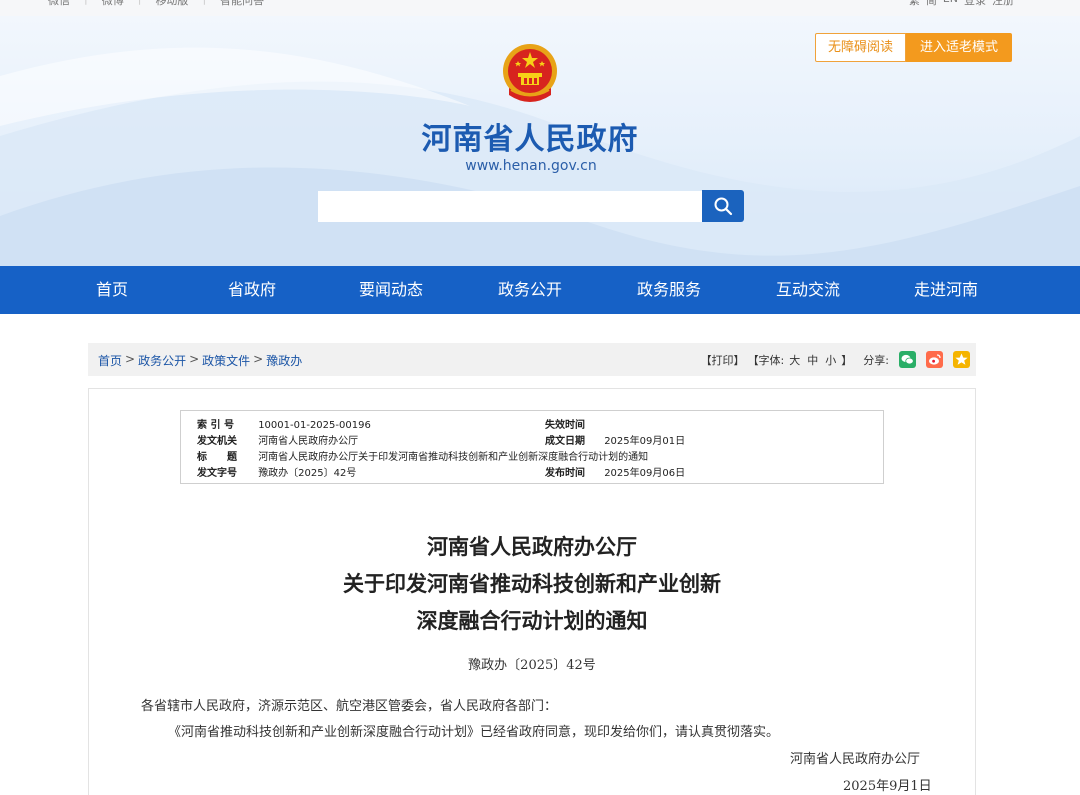 This screenshot has width=1080, height=795. I want to click on meta-date-label: 成文日期, so click(565, 441).